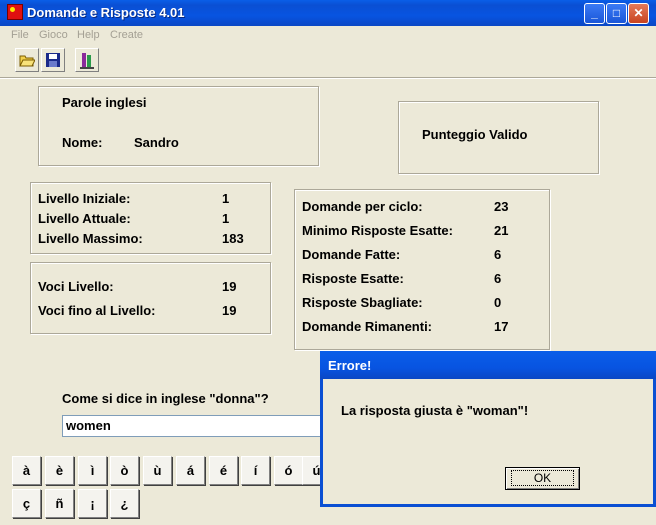 The image size is (656, 525). Describe the element at coordinates (229, 310) in the screenshot. I see `entries-upto-value: 19` at that location.